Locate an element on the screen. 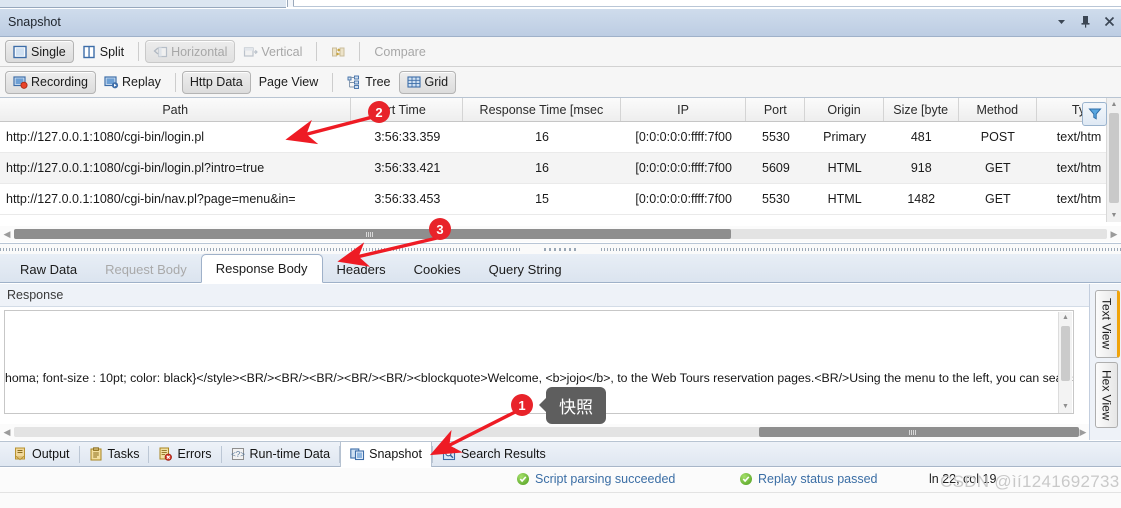 The image size is (1121, 508). annotation-arrows is located at coordinates (405, 283).